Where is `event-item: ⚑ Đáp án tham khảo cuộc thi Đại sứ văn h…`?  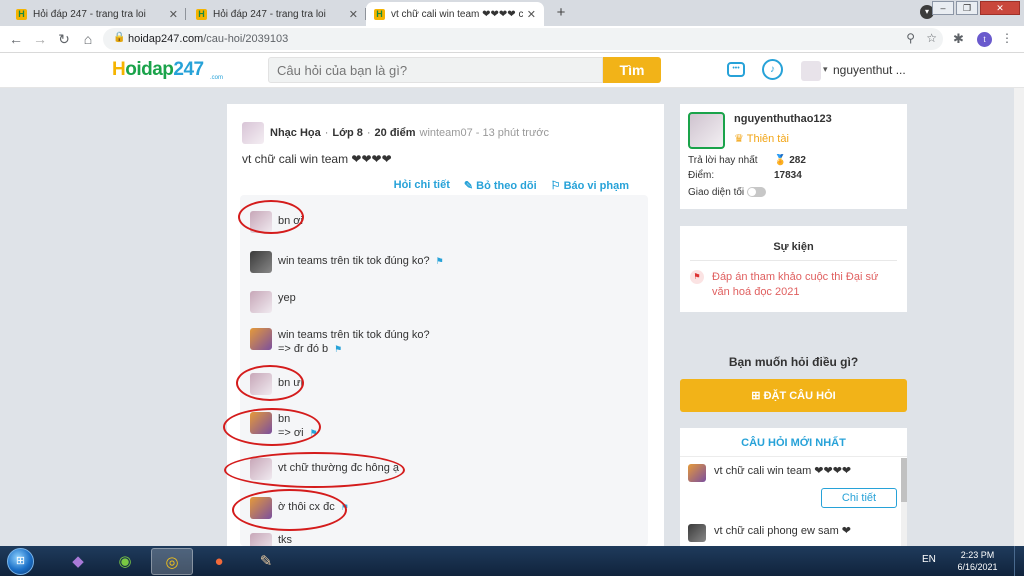 event-item: ⚑ Đáp án tham khảo cuộc thi Đại sứ văn h… is located at coordinates (791, 285).